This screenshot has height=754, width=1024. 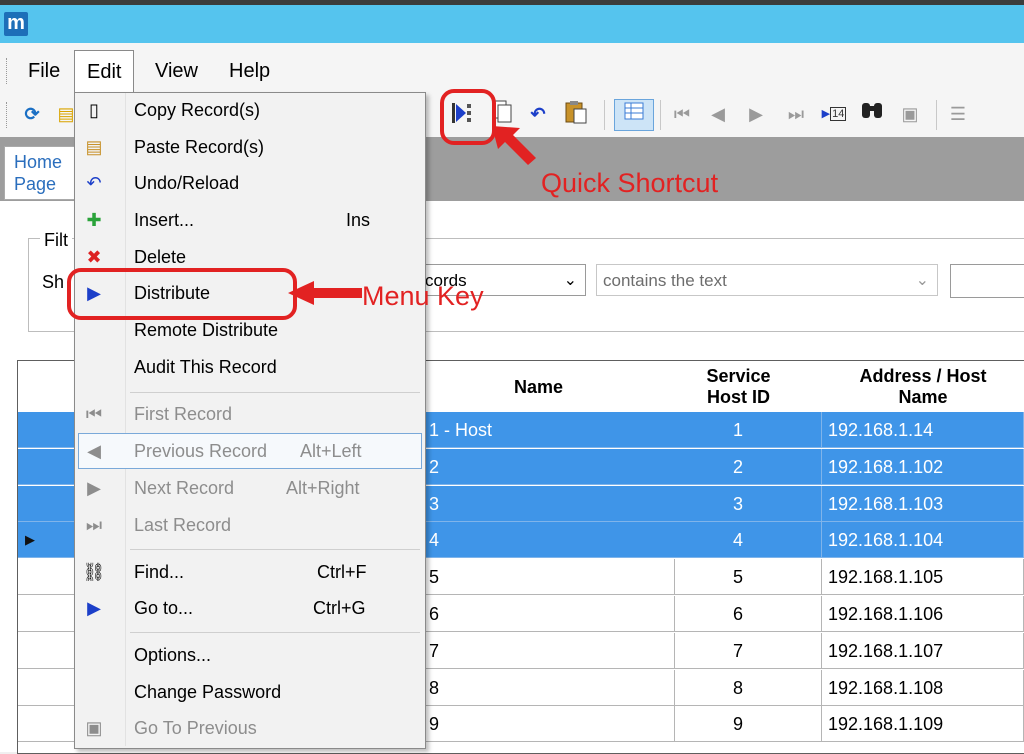 What do you see at coordinates (738, 503) in the screenshot?
I see `cell-service-host-id: 3` at bounding box center [738, 503].